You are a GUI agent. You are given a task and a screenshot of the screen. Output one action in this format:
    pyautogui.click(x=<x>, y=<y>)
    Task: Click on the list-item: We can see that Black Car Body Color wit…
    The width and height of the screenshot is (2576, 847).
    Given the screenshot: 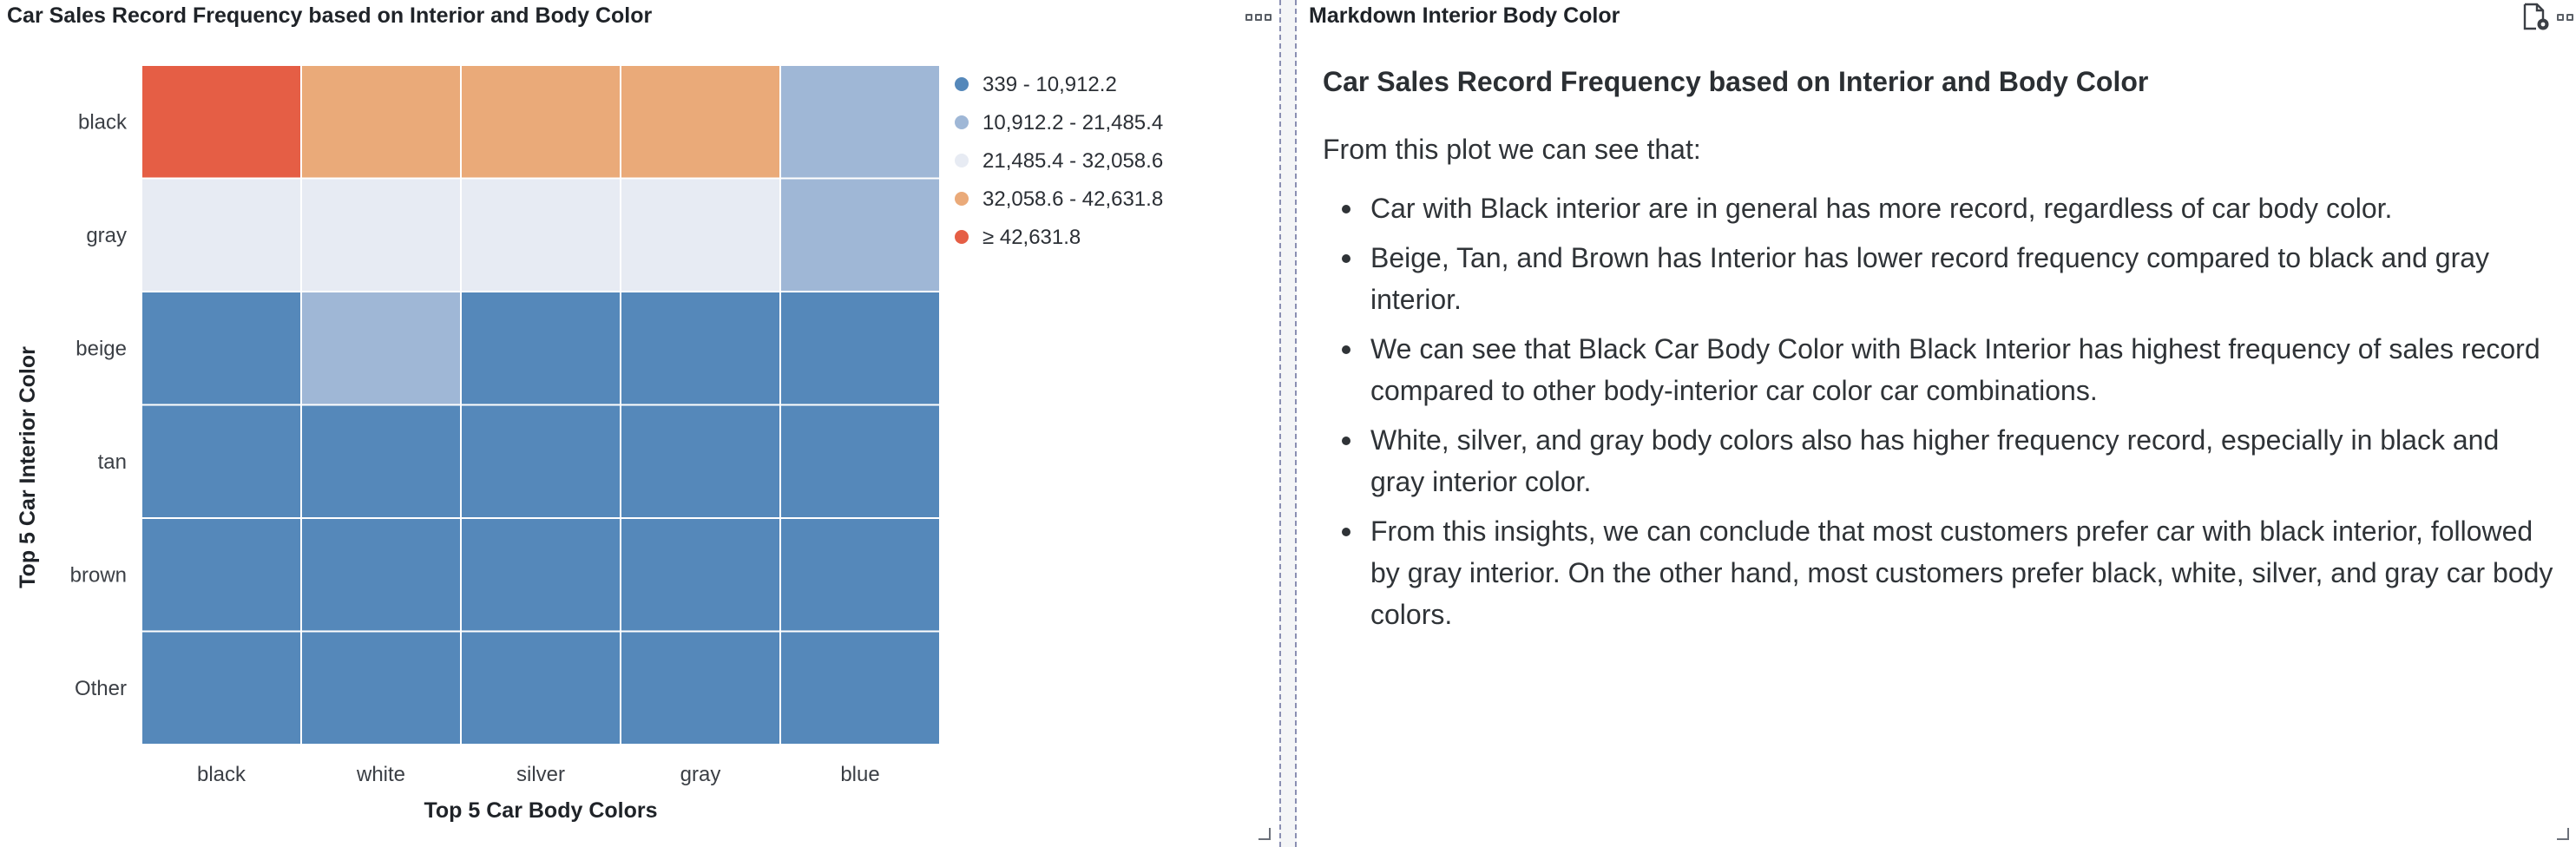 What is the action you would take?
    pyautogui.click(x=1939, y=369)
    